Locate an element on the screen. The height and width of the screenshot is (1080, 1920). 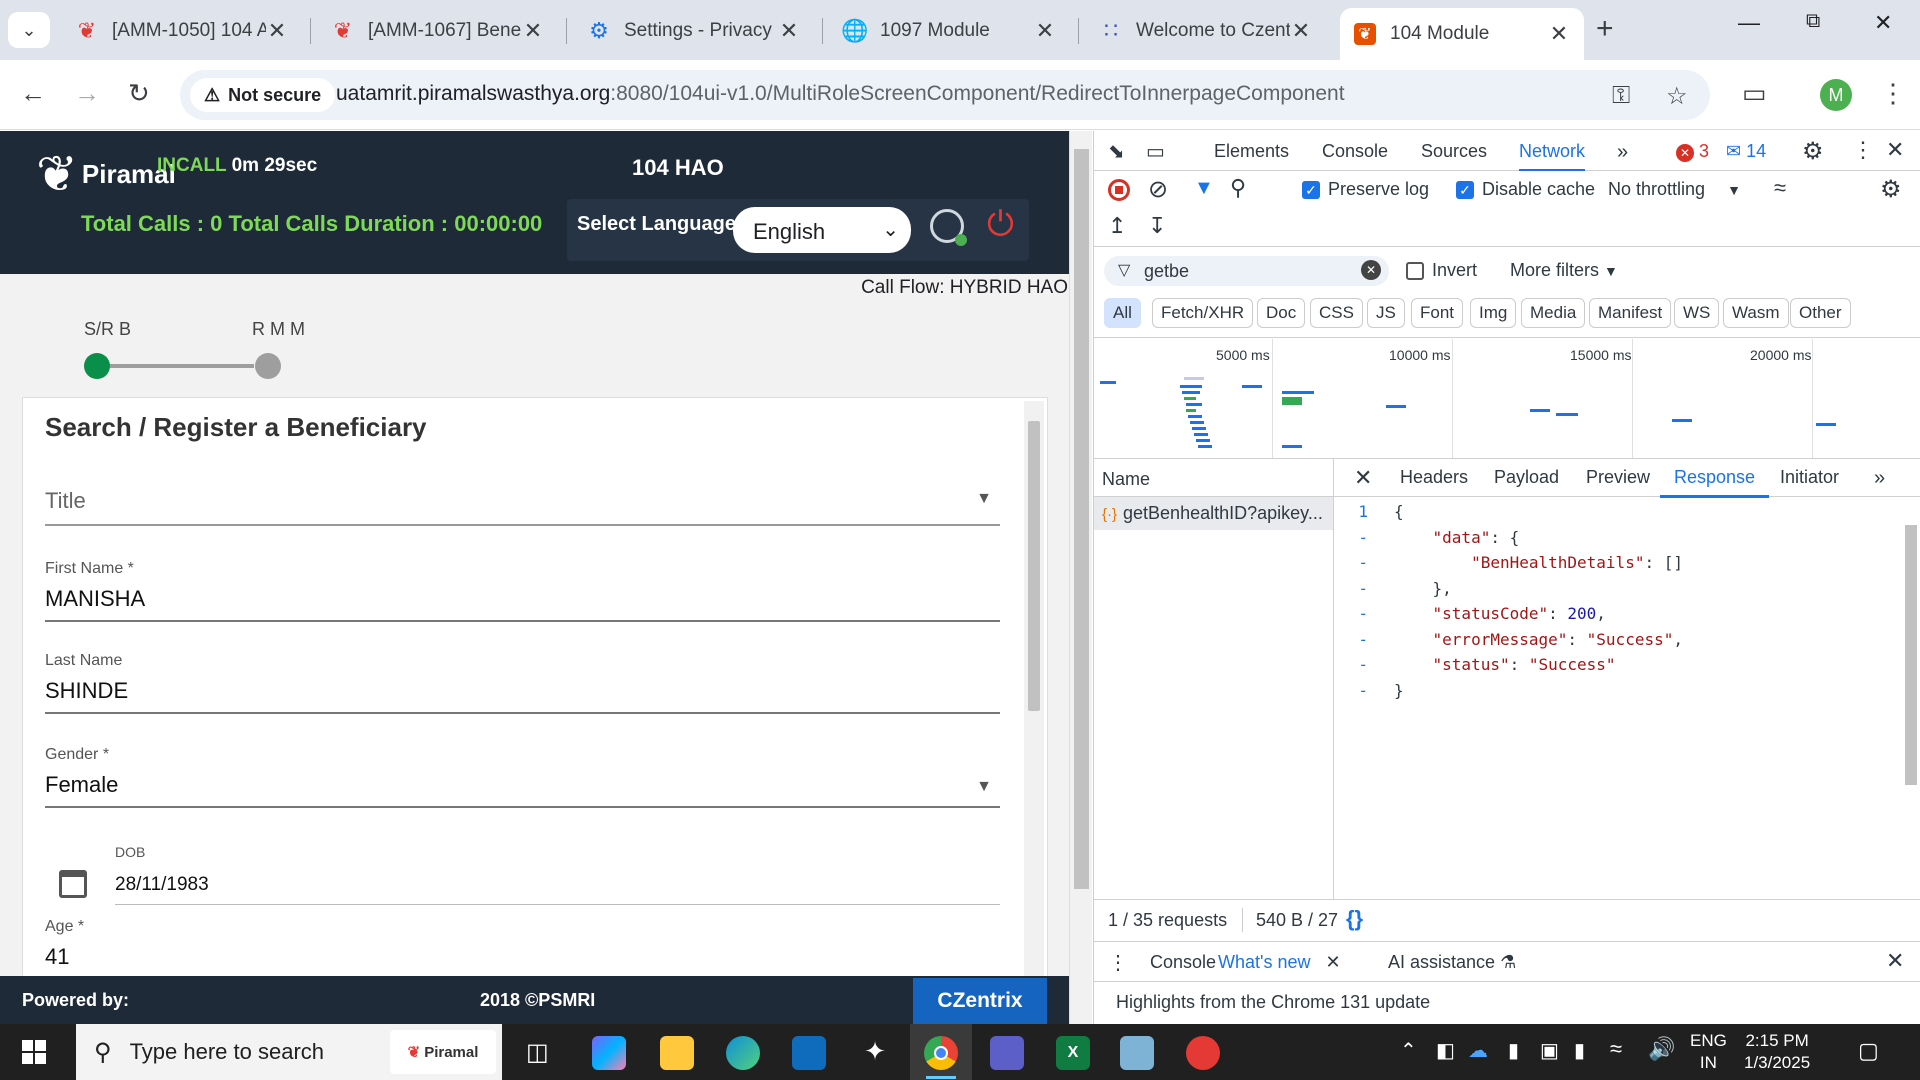
drawer-tab-console: Console is located at coordinates (1183, 962).